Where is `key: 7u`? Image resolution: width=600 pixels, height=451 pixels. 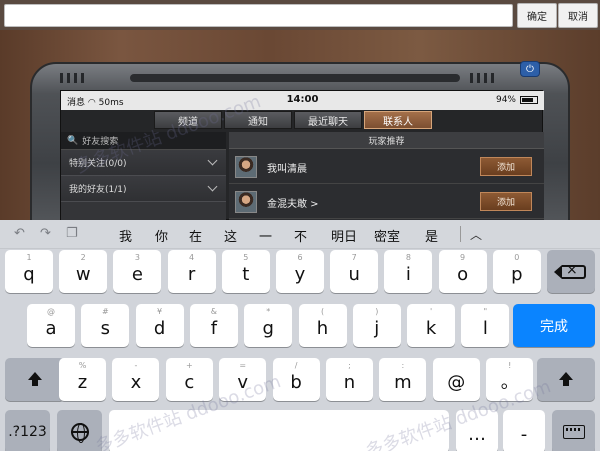
key: 7u is located at coordinates (354, 271).